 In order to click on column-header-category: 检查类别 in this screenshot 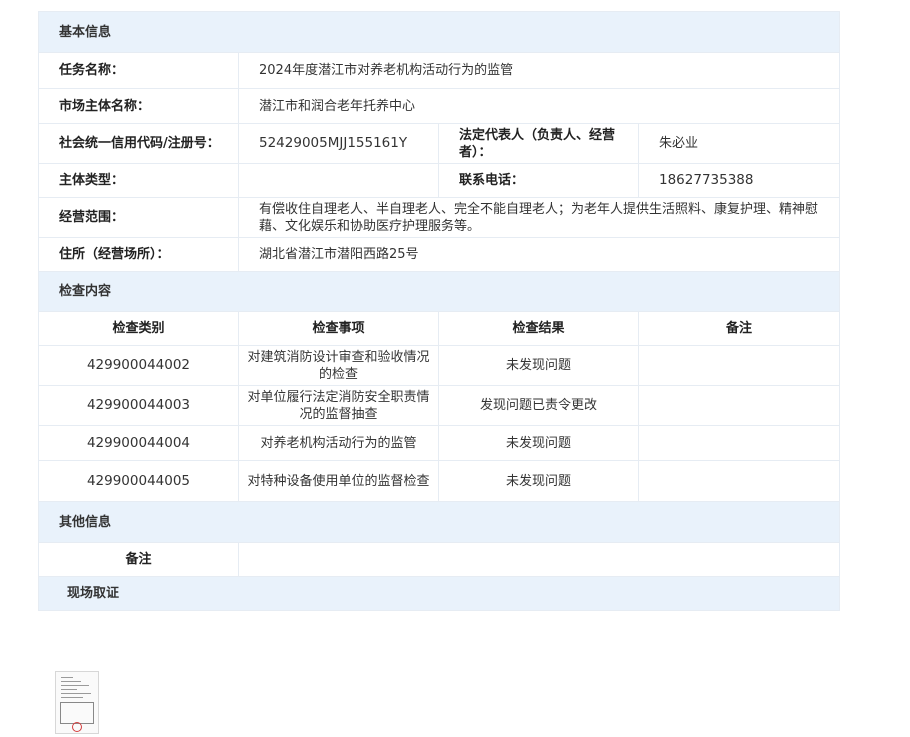, I will do `click(138, 328)`.